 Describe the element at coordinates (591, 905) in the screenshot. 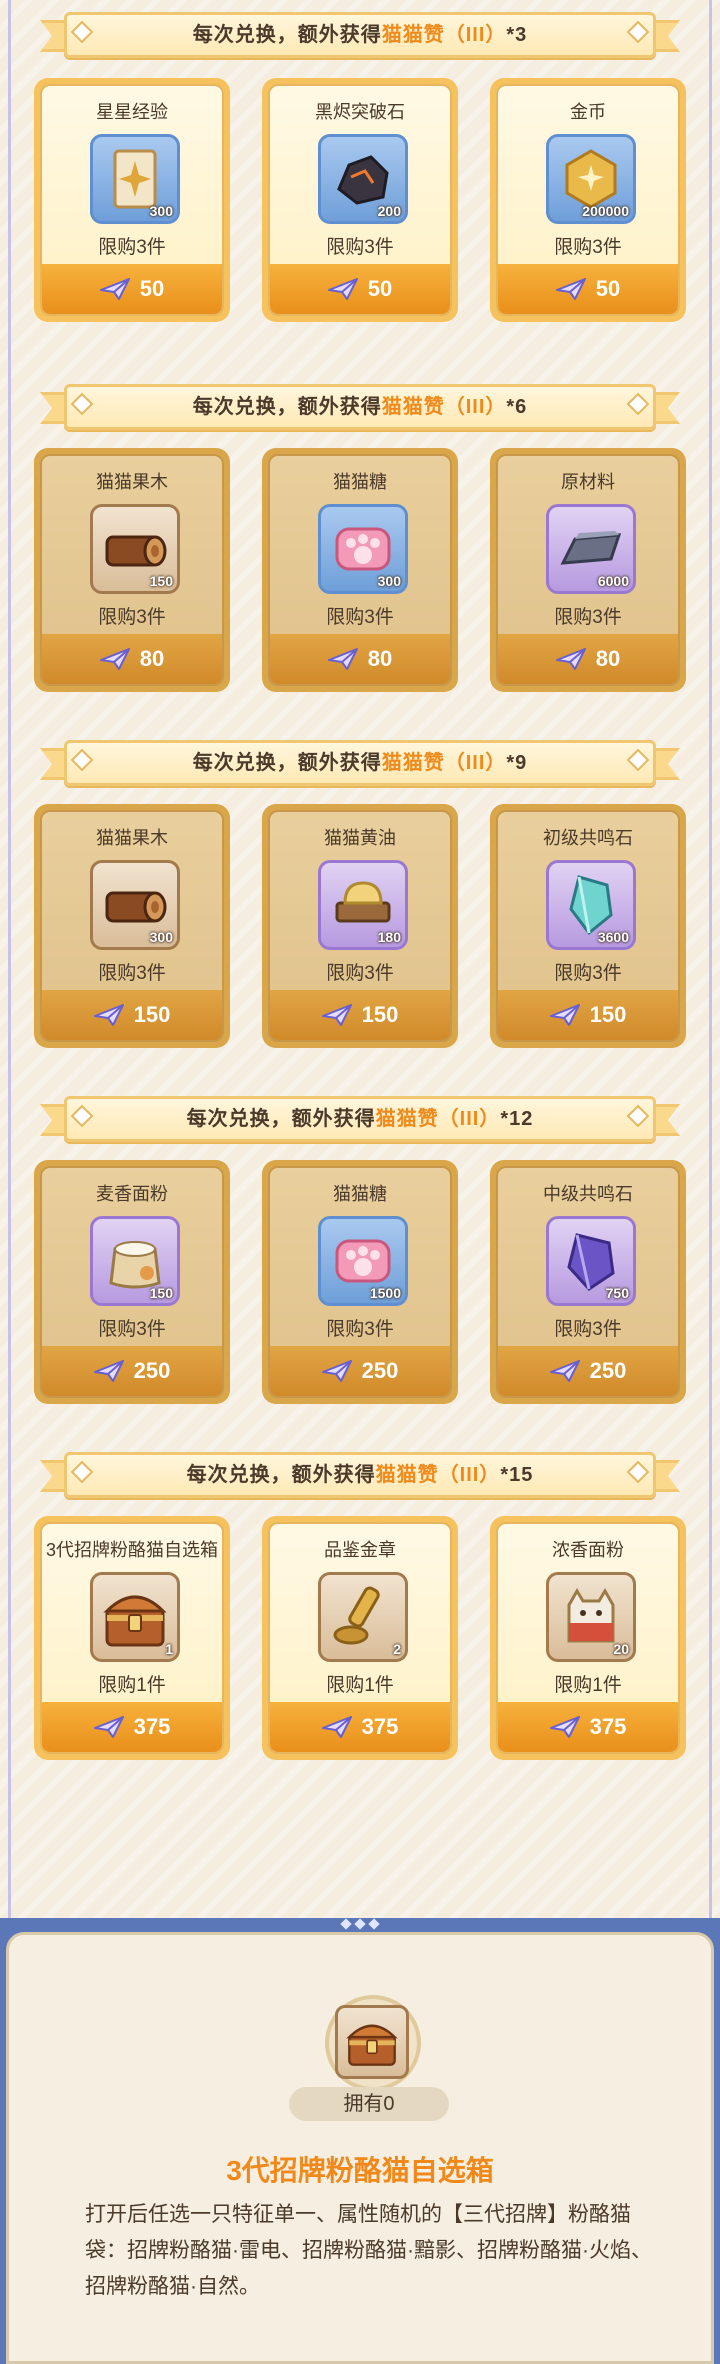

I see `teal-crystal-icon: 3600` at that location.